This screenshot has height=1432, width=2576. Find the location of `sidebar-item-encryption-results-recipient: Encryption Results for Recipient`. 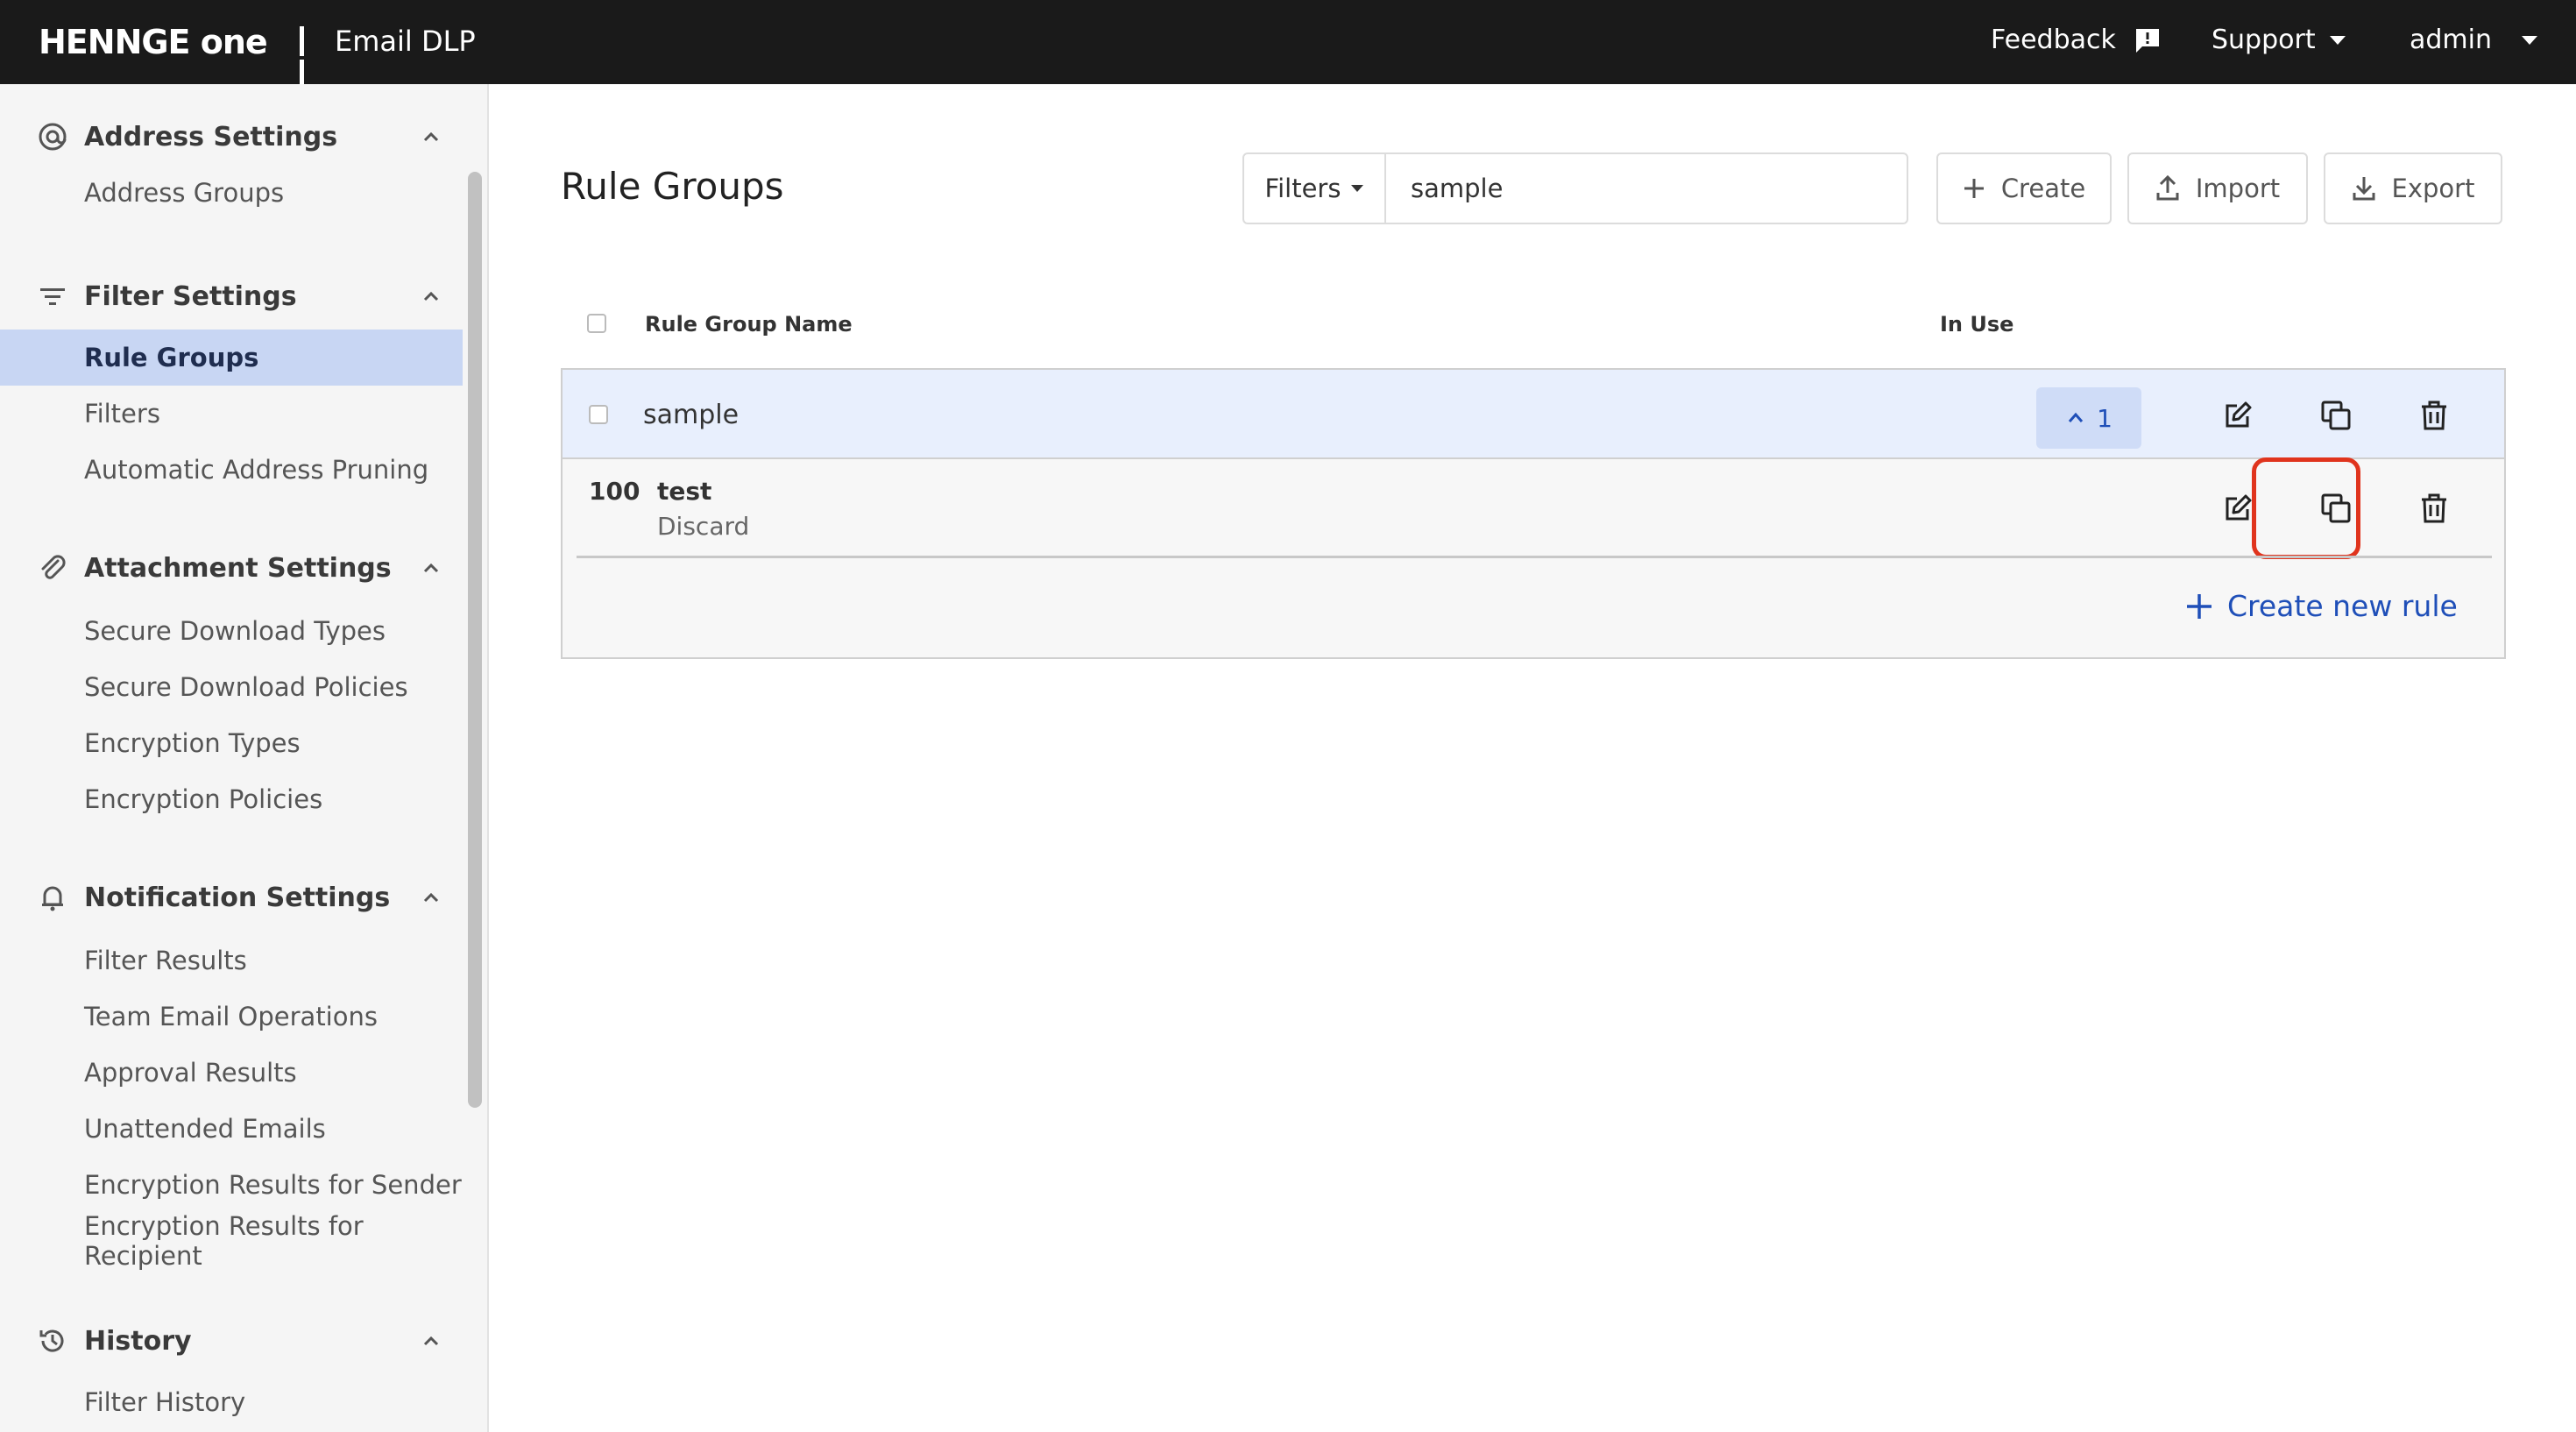

sidebar-item-encryption-results-recipient: Encryption Results for Recipient is located at coordinates (231, 1241).